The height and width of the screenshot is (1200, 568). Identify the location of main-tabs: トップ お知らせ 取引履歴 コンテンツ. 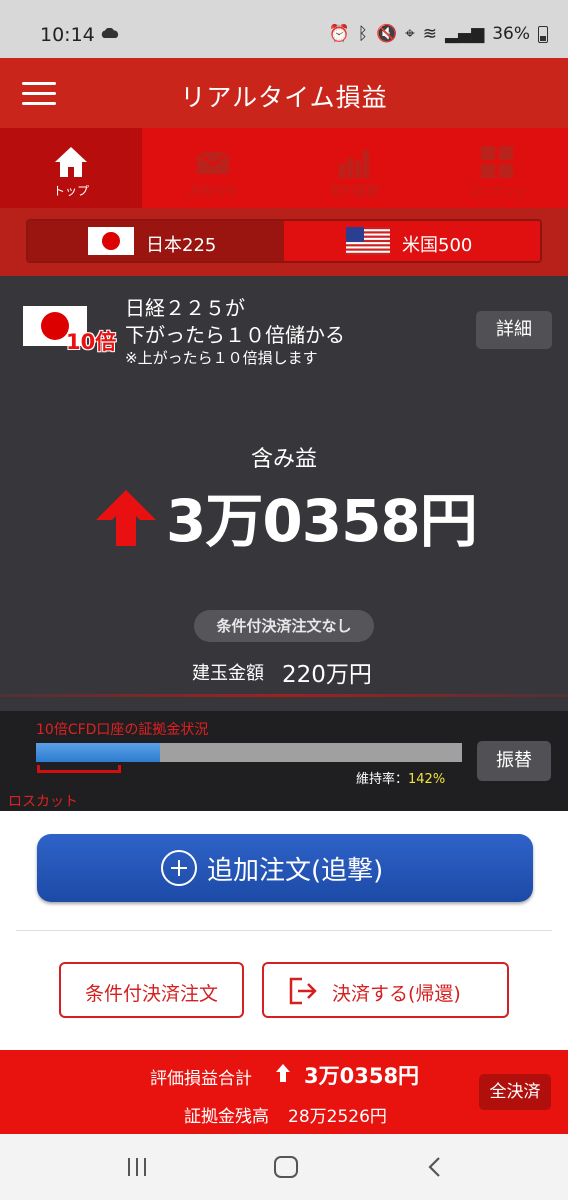
(284, 168).